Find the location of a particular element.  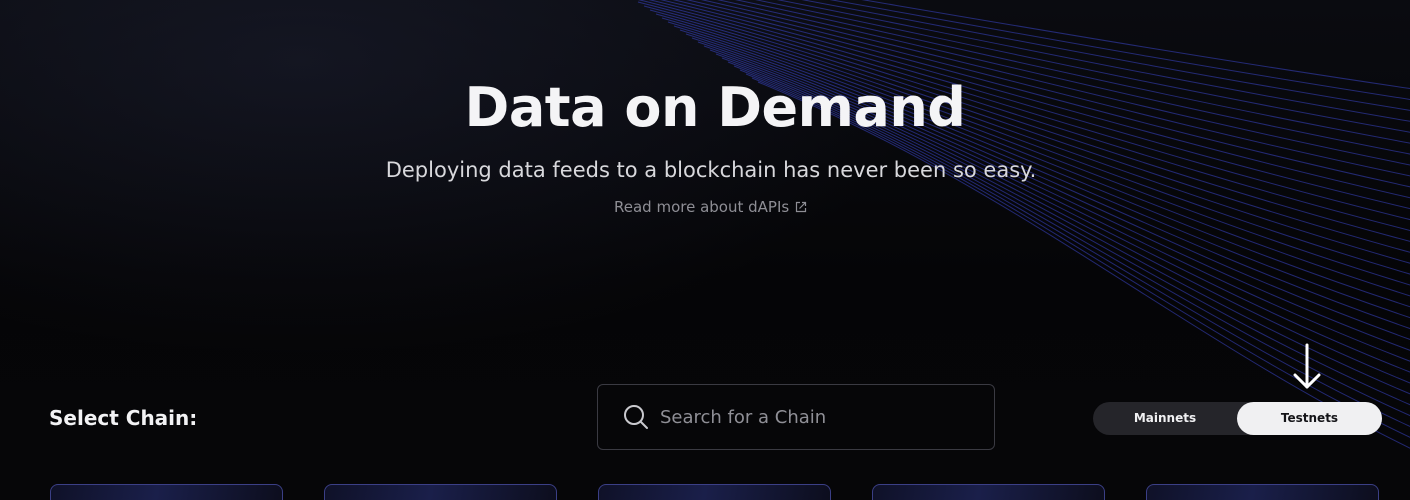

network-toggle: Mainnets Testnets is located at coordinates (1237, 418).